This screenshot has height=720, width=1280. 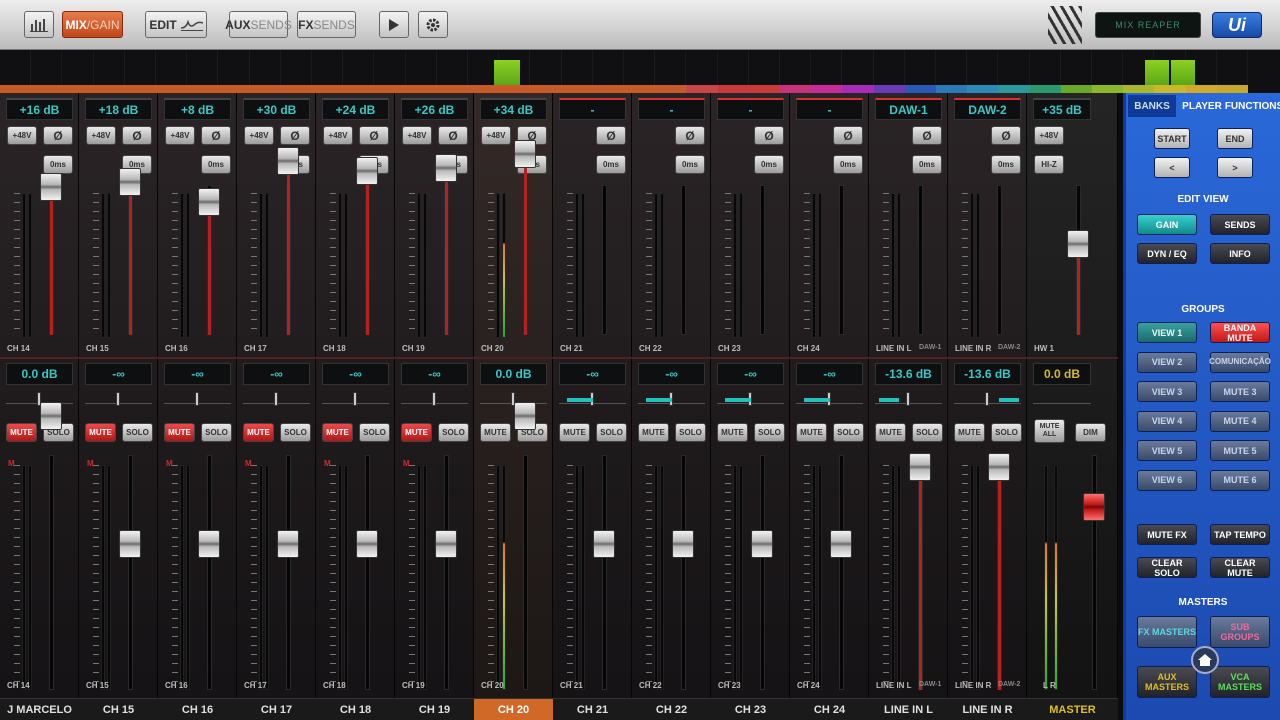 I want to click on mute-group-5-button: MUTE 5, so click(x=1240, y=450).